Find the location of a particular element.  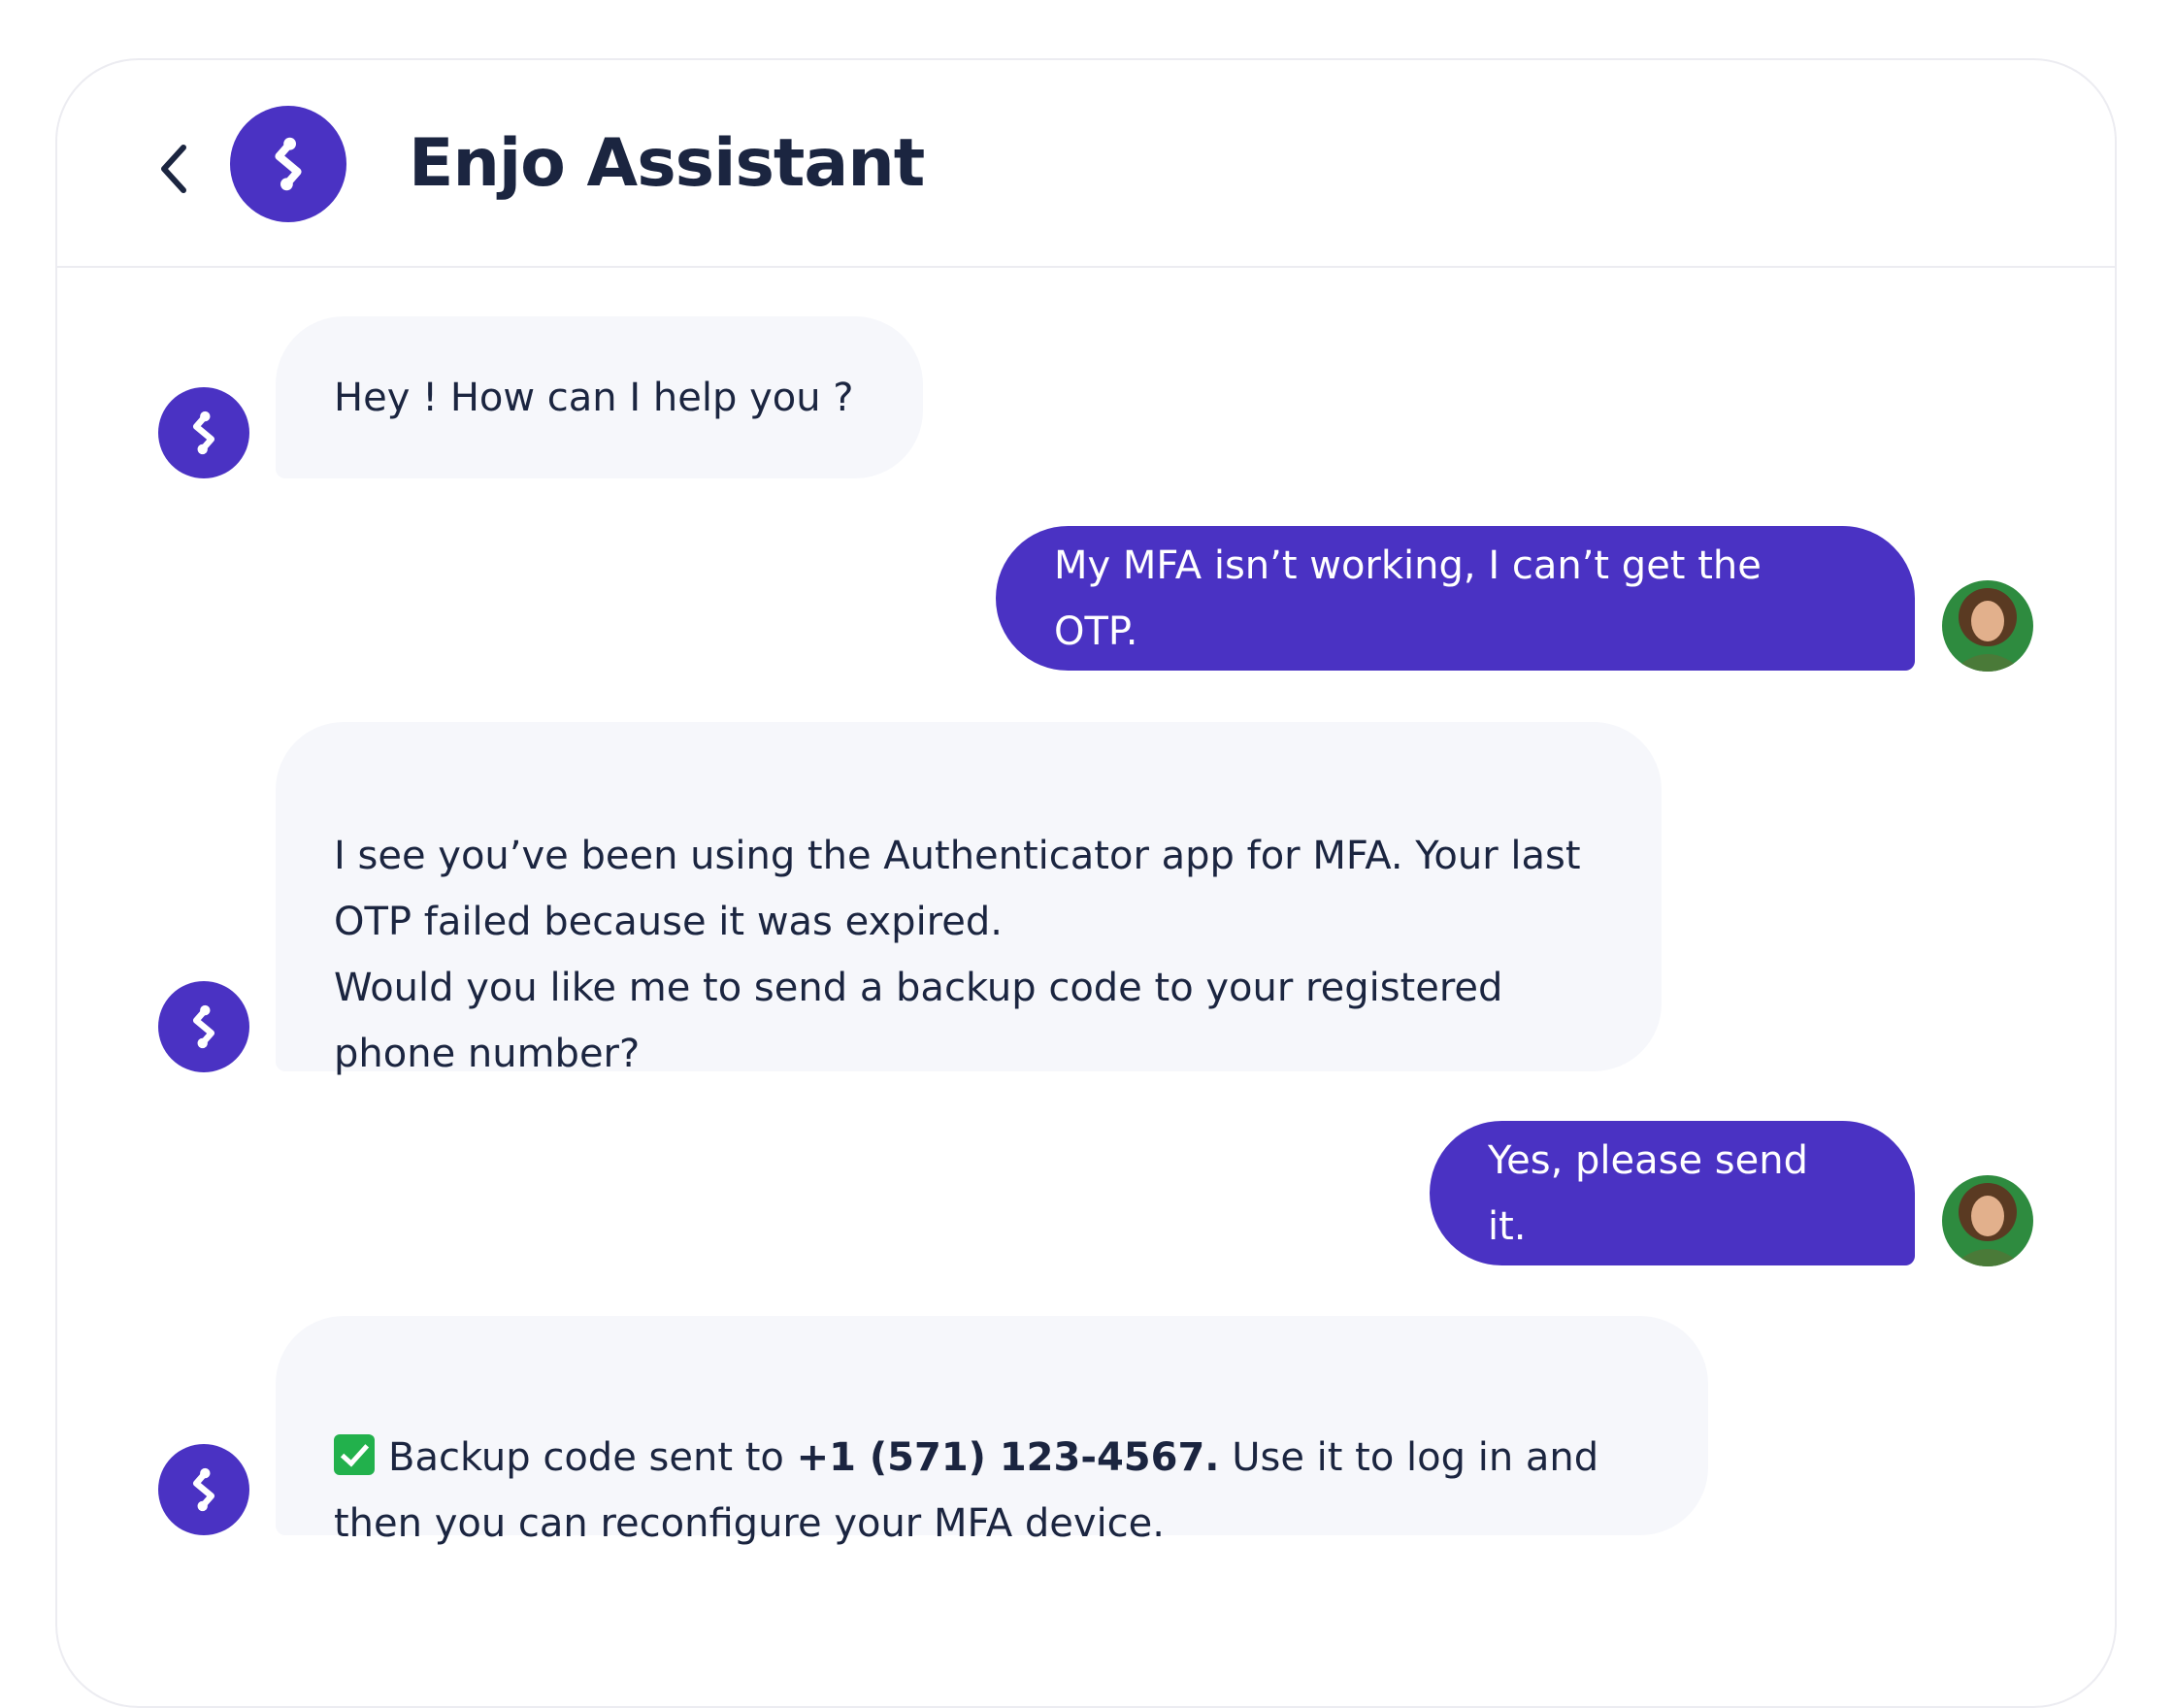

message-text: Hey ! How can I help you ? is located at coordinates (594, 397).